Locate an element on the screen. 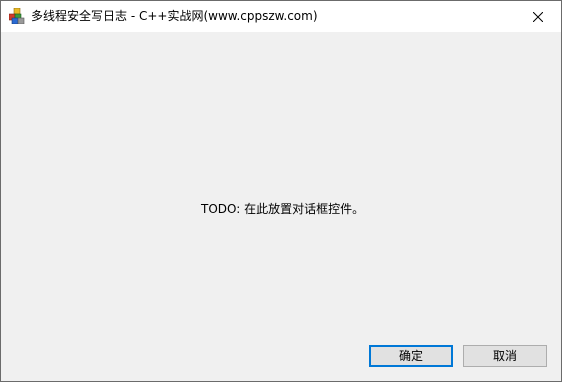  close-icon is located at coordinates (538, 16).